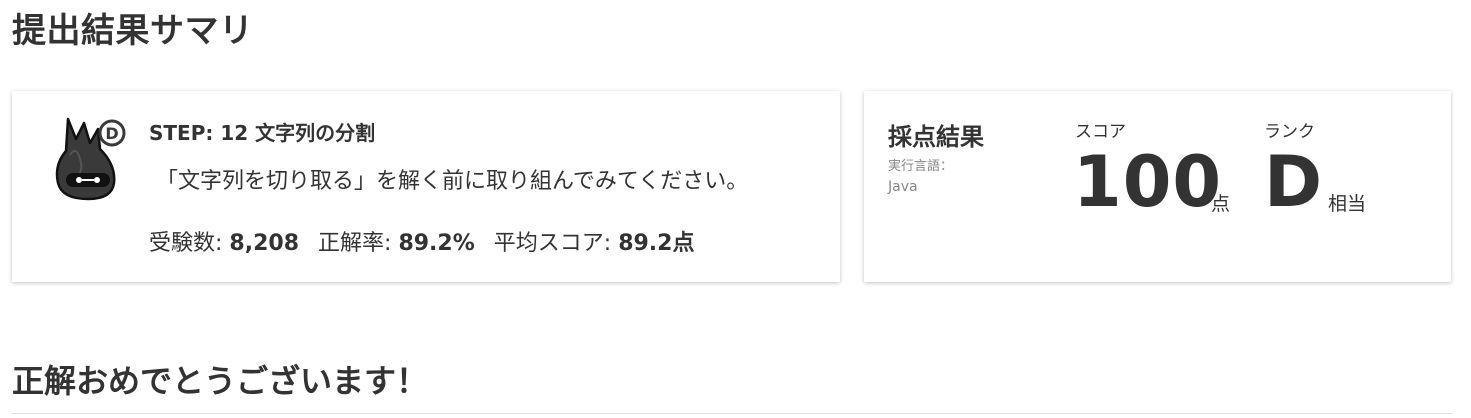 This screenshot has width=1471, height=418. I want to click on mascot-rank-badge: D, so click(111, 133).